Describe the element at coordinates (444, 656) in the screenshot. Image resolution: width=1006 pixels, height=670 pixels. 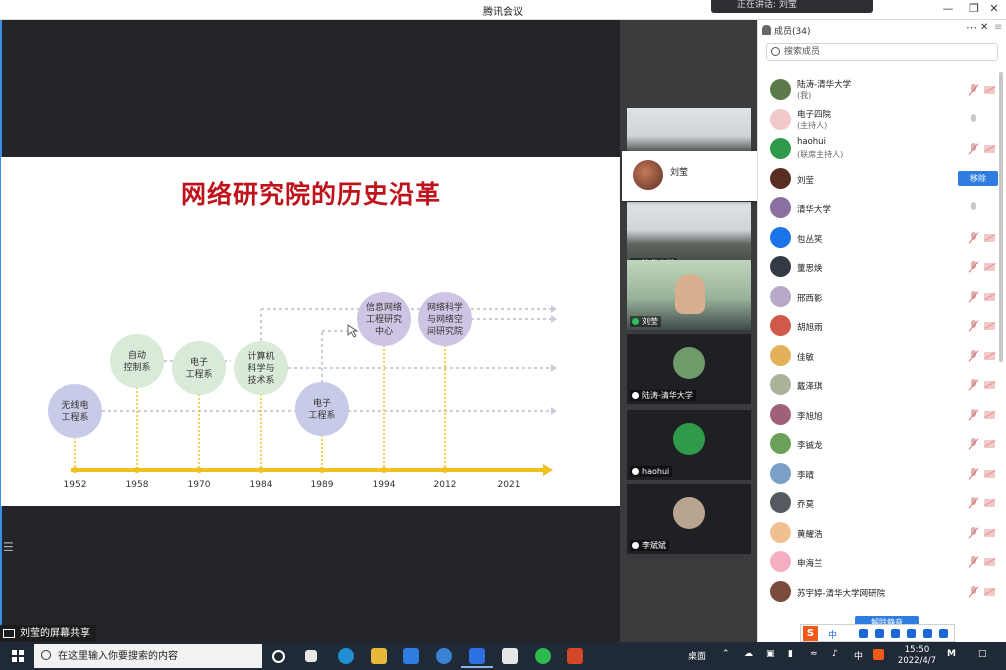
I see `browser-icon` at that location.